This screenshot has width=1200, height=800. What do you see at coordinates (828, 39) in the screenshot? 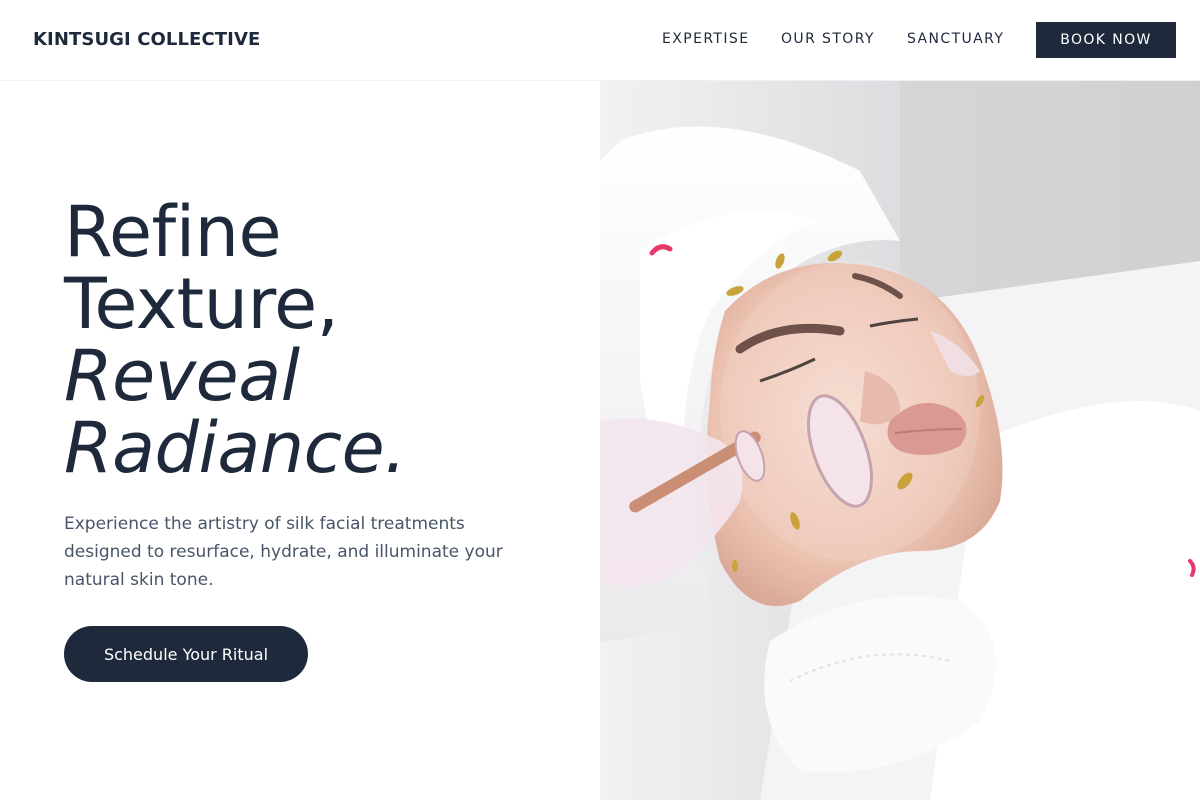
I see `nav-link-our-story: OUR STORY` at bounding box center [828, 39].